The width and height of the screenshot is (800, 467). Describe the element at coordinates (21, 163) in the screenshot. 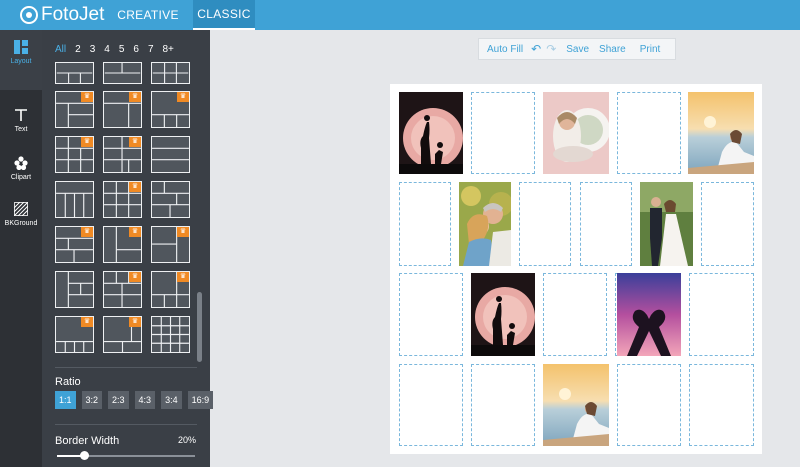

I see `clipart-icon` at that location.